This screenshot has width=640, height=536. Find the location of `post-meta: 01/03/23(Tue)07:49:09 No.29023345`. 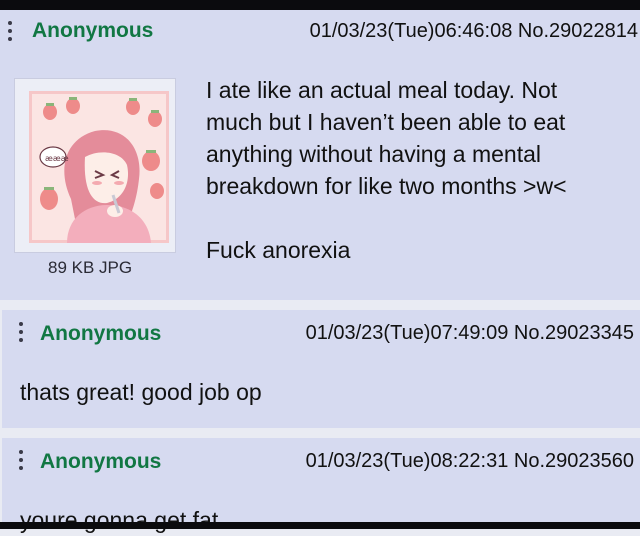

post-meta: 01/03/23(Tue)07:49:09 No.29023345 is located at coordinates (470, 333).